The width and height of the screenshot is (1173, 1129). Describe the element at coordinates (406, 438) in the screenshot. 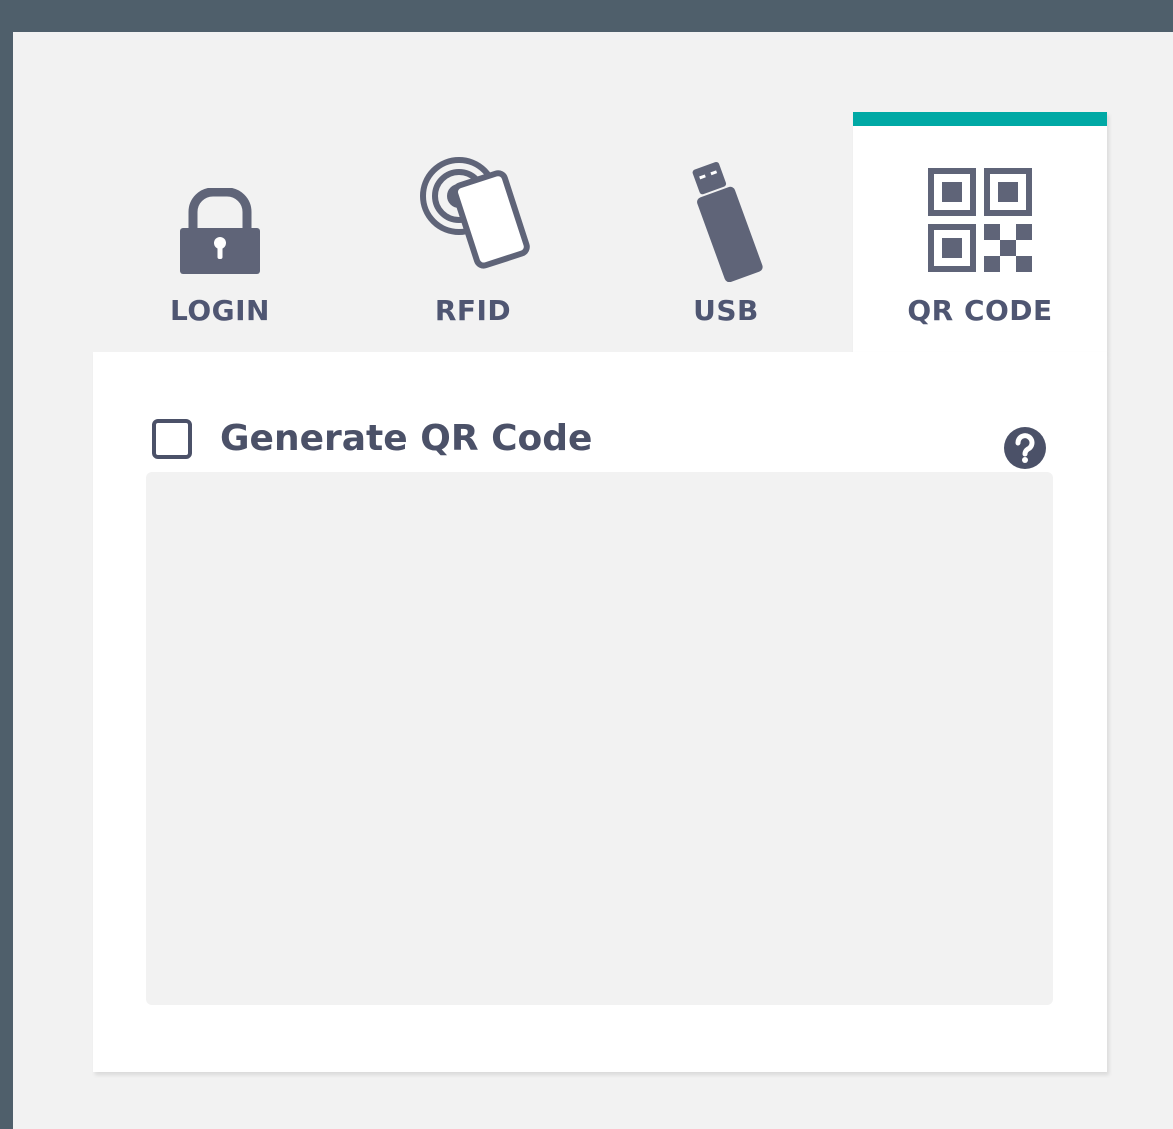

I see `generate-qr-code-label: Generate QR Code` at that location.